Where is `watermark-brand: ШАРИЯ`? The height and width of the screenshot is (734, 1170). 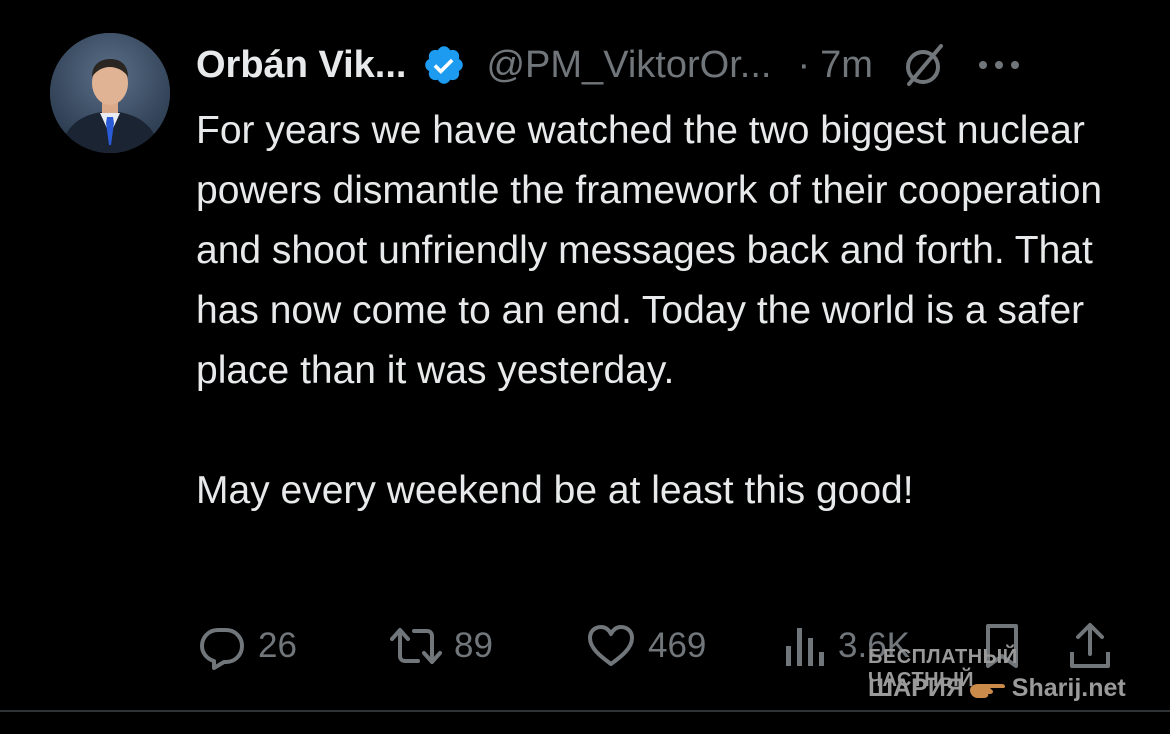 watermark-brand: ШАРИЯ is located at coordinates (916, 688).